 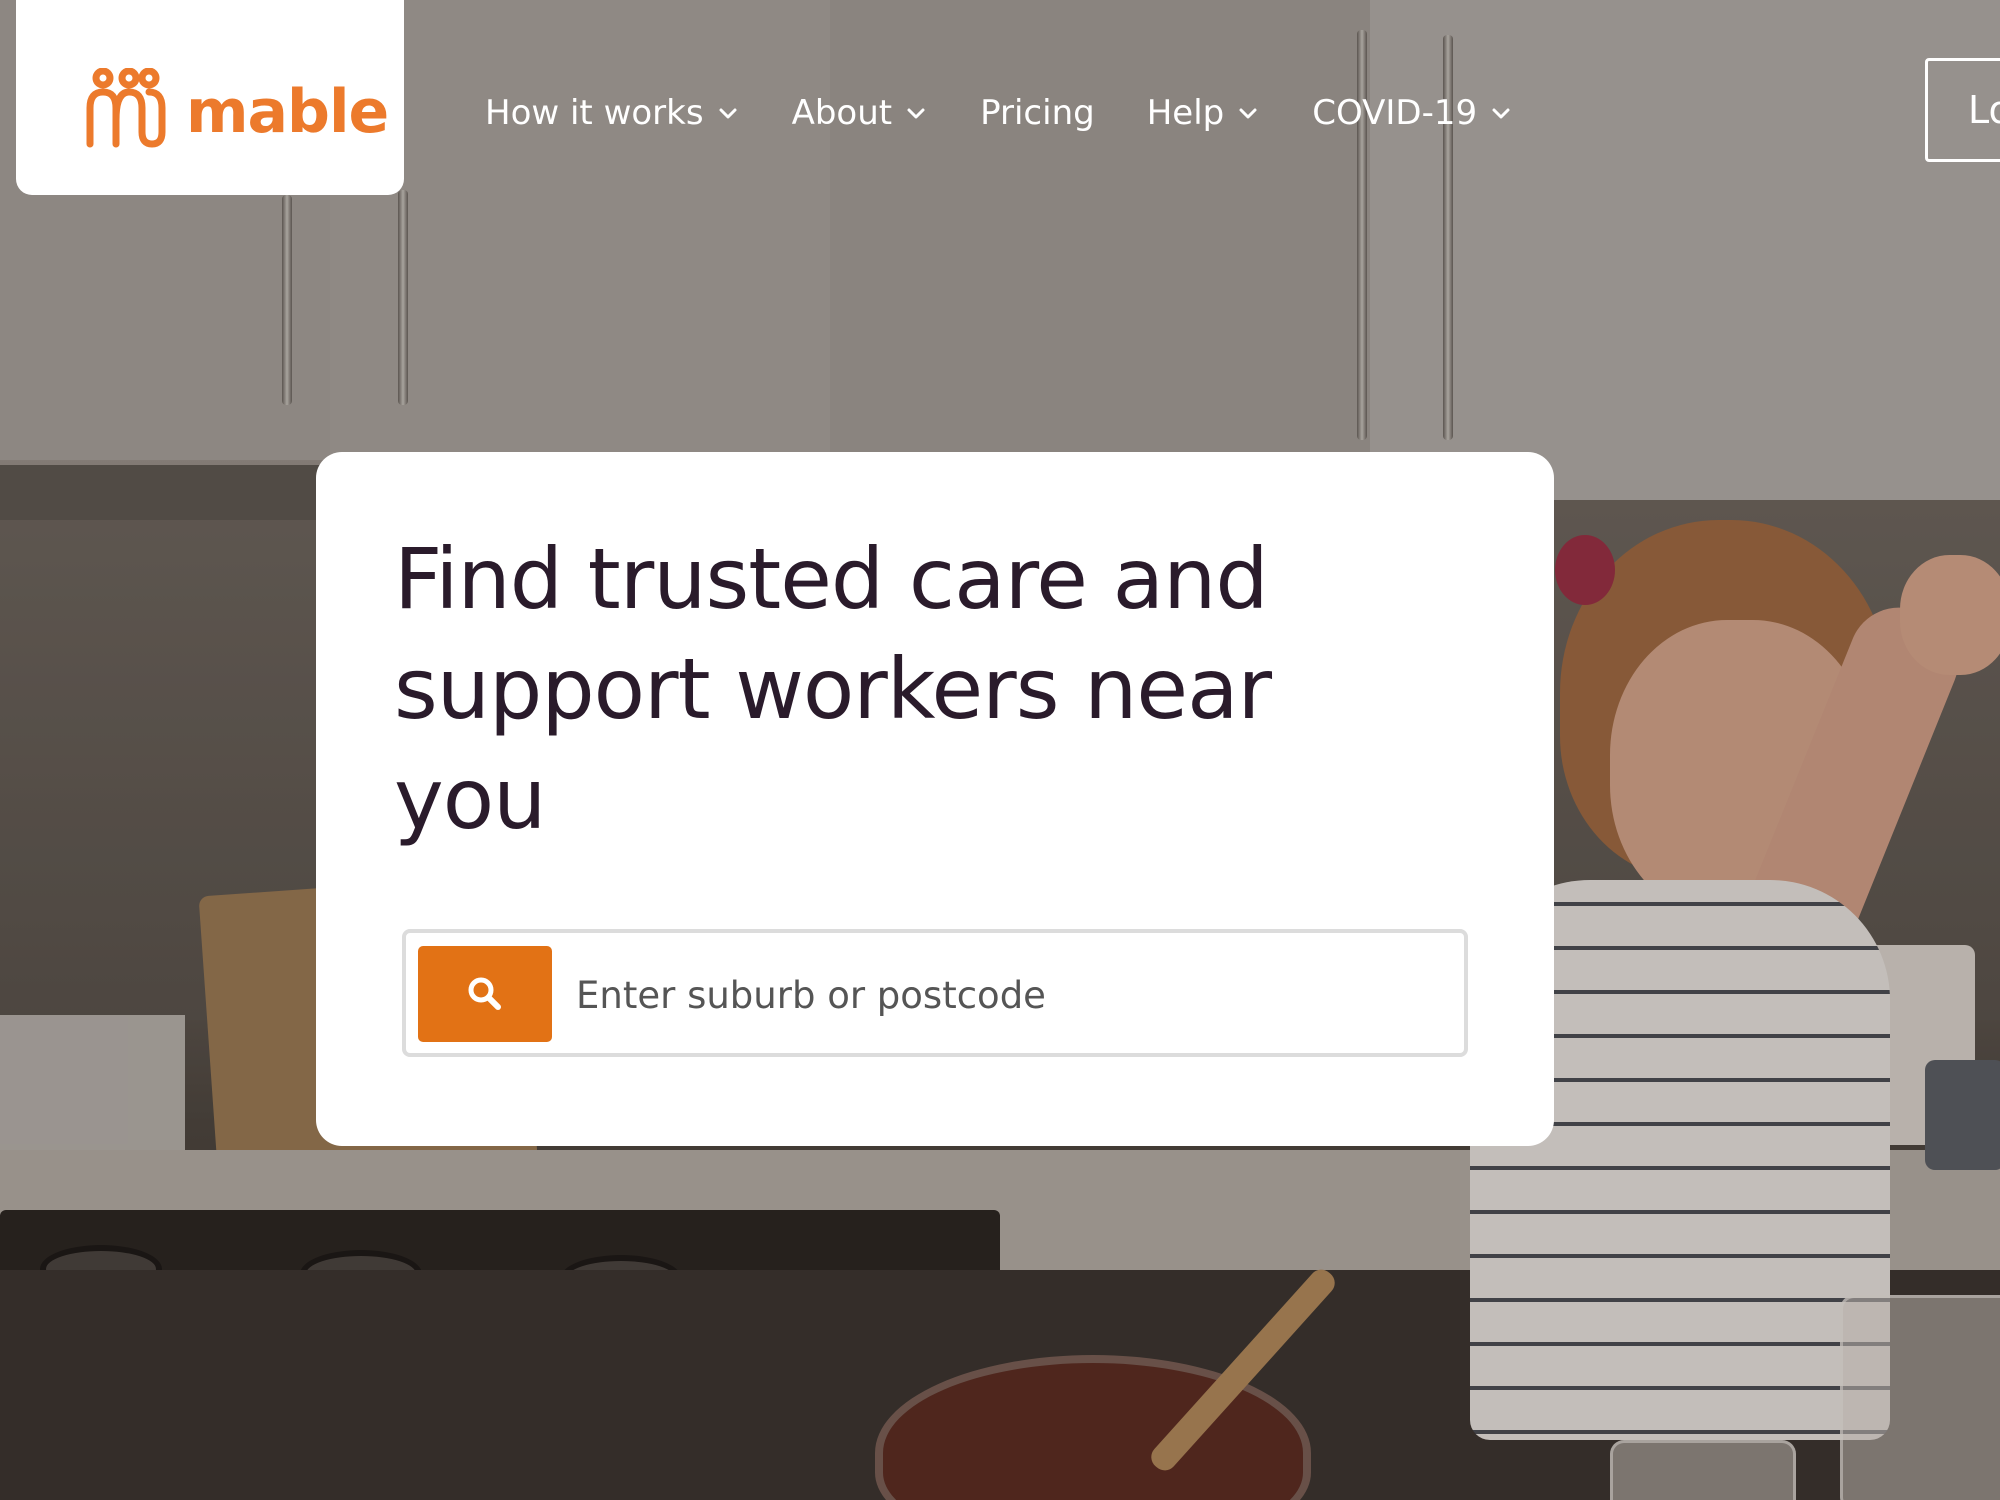 What do you see at coordinates (287, 112) in the screenshot?
I see `logo-wordmark: mable` at bounding box center [287, 112].